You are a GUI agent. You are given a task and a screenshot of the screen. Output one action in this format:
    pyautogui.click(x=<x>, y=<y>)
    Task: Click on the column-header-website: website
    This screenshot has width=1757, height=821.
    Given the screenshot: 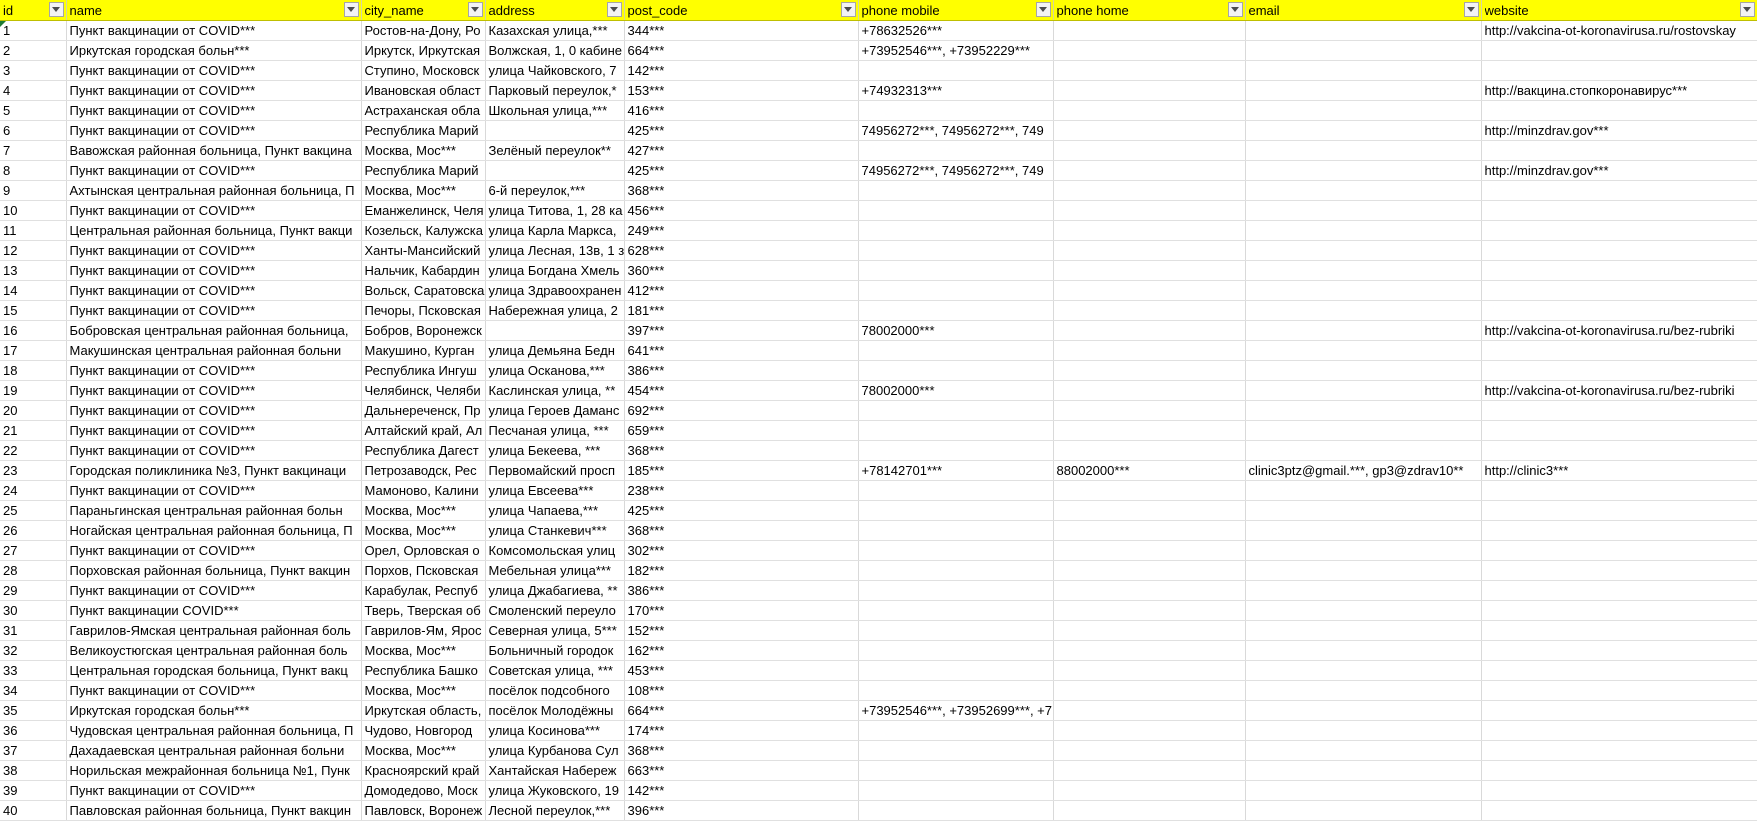 What is the action you would take?
    pyautogui.click(x=1619, y=10)
    